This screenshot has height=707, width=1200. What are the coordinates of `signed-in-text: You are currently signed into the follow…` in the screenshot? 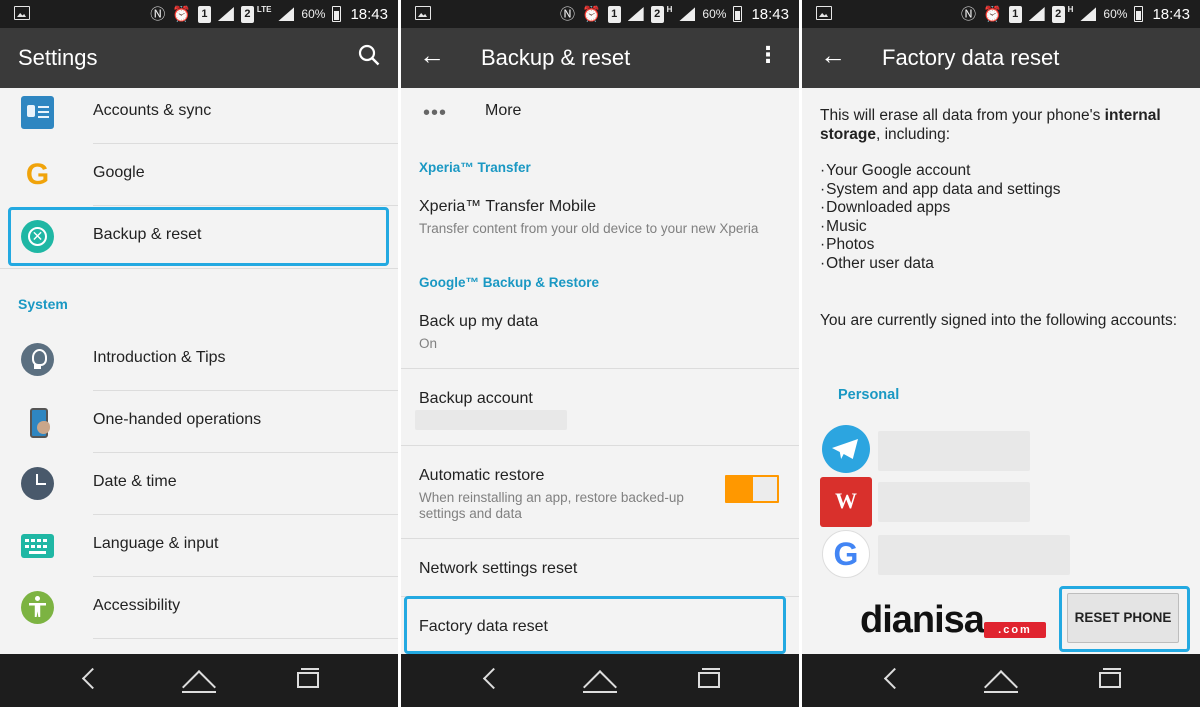 It's located at (999, 320).